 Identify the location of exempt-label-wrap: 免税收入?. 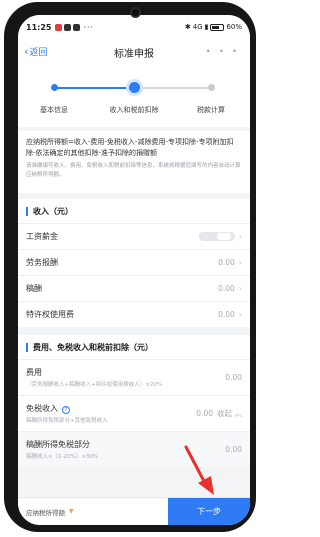
(67, 408).